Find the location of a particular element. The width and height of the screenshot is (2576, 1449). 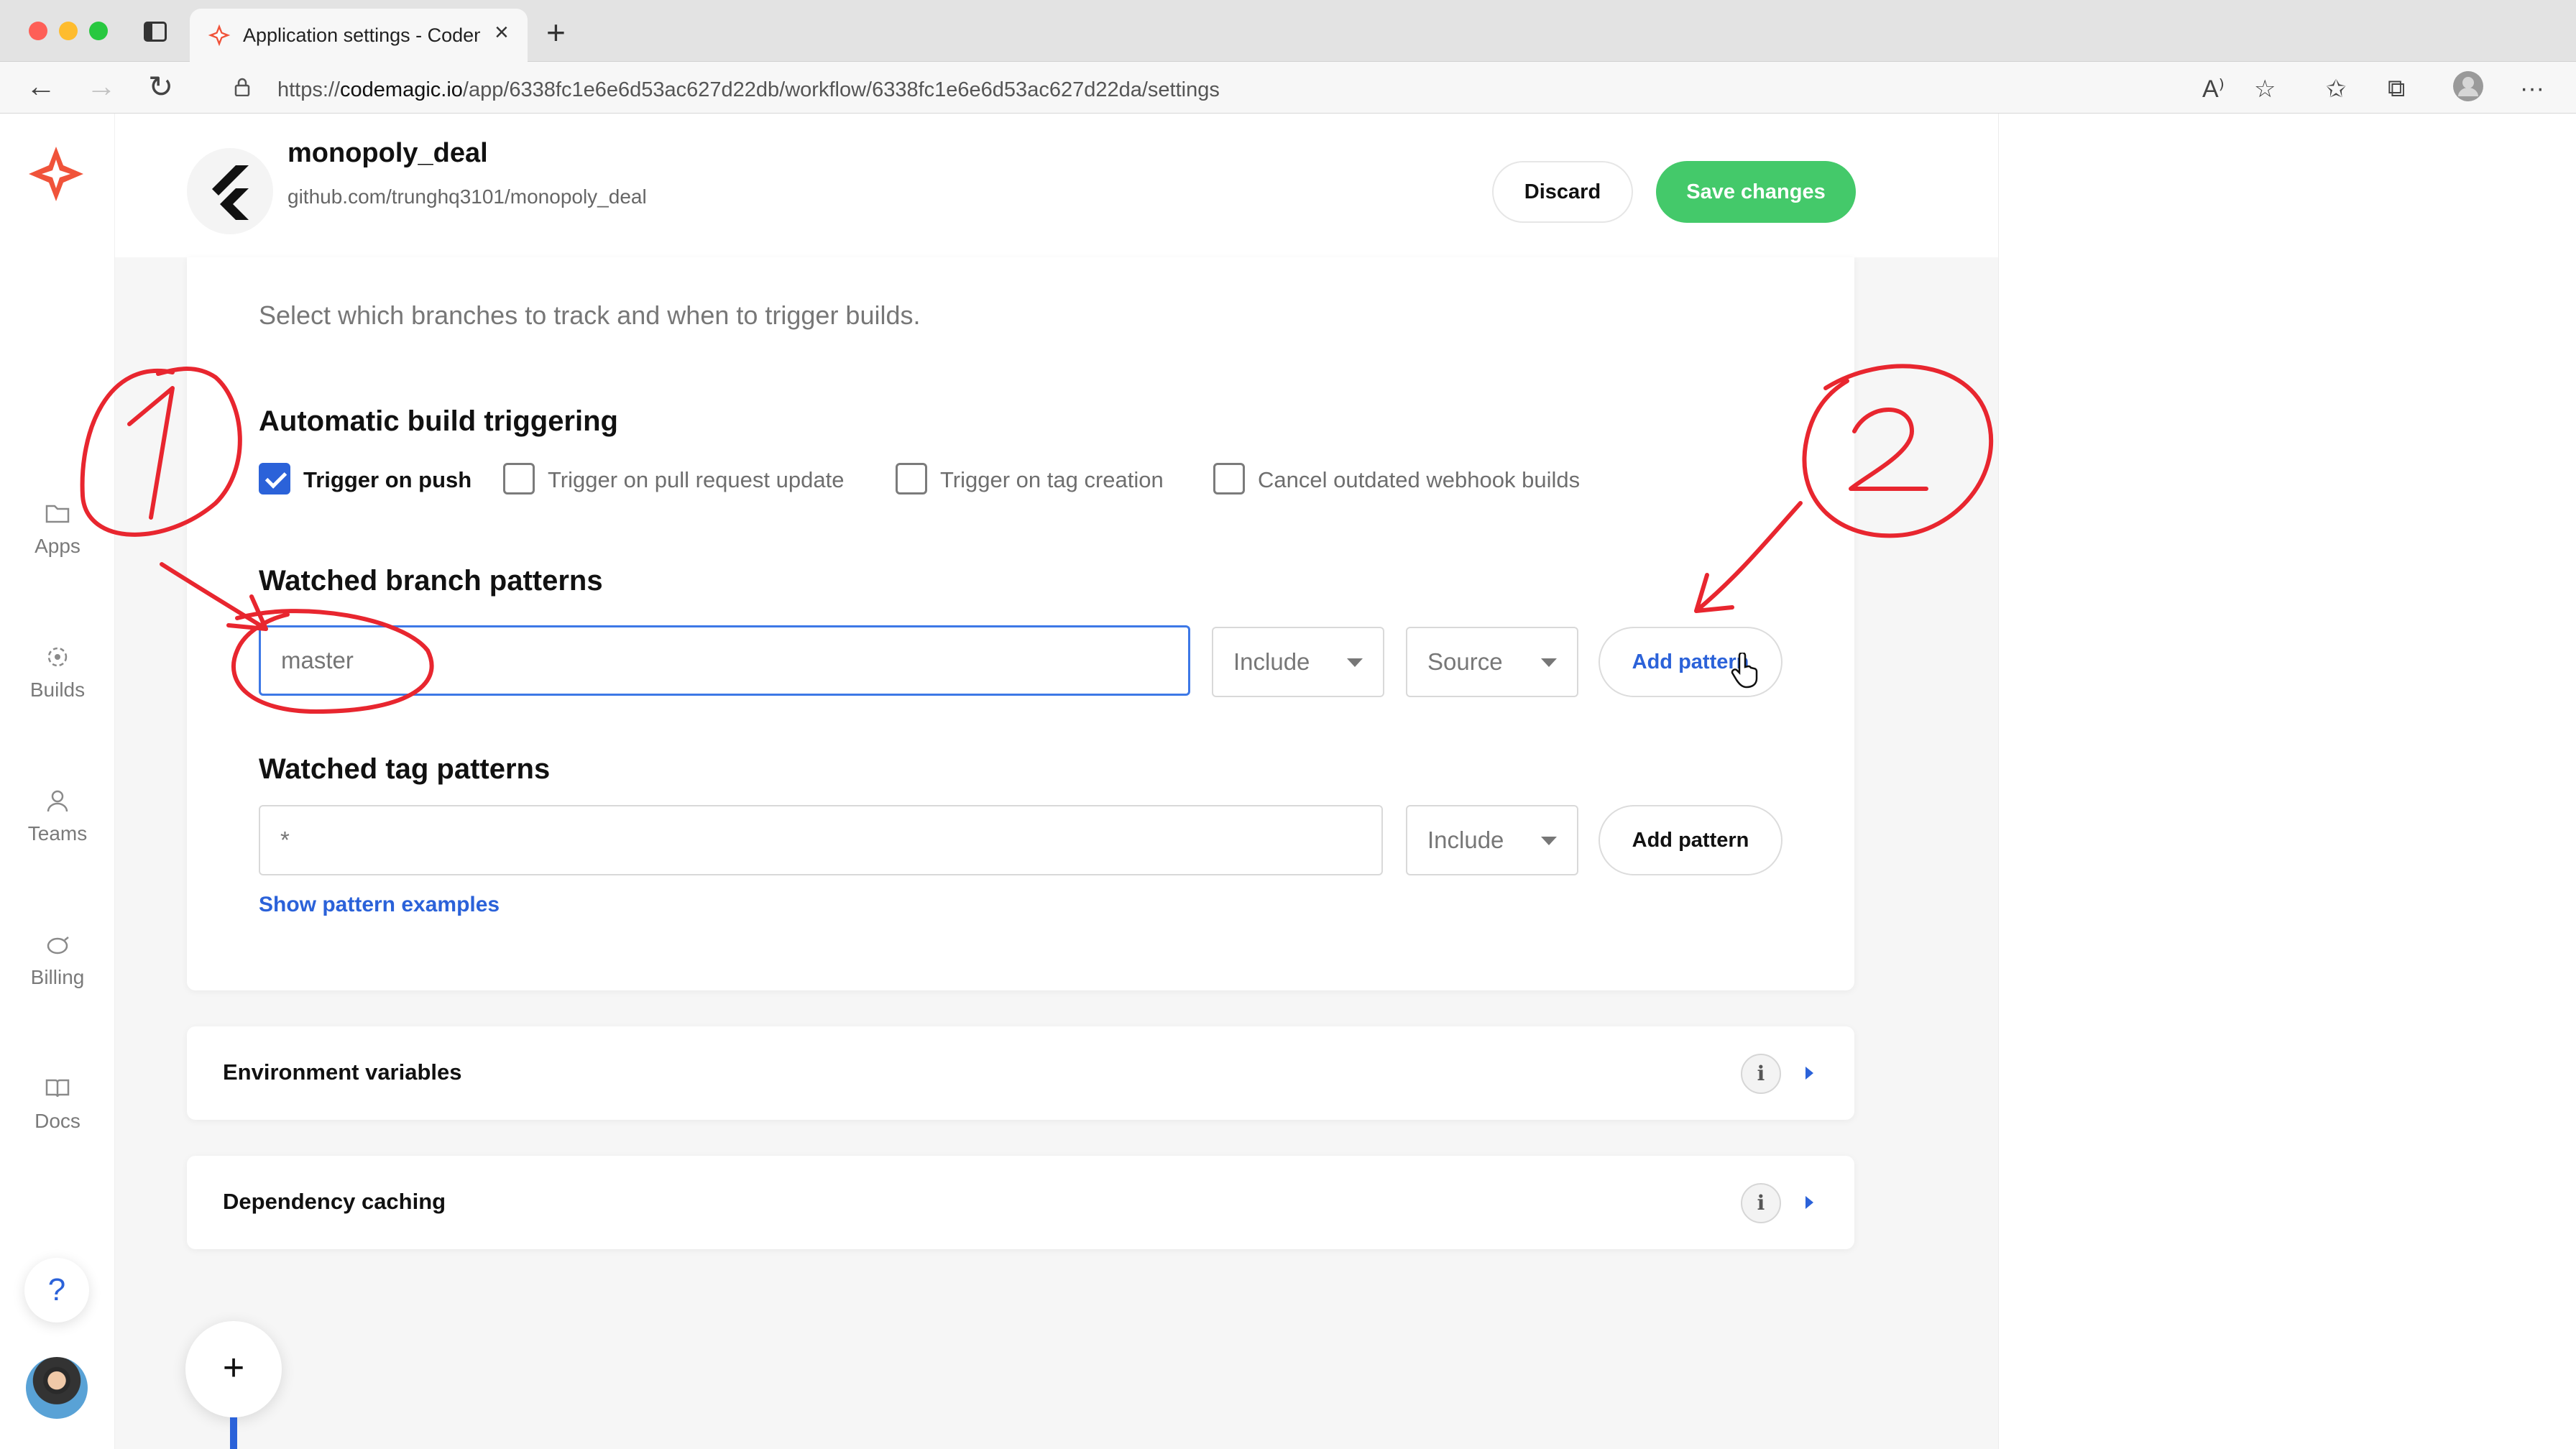

sidebar-item-apps: Apps is located at coordinates (57, 528).